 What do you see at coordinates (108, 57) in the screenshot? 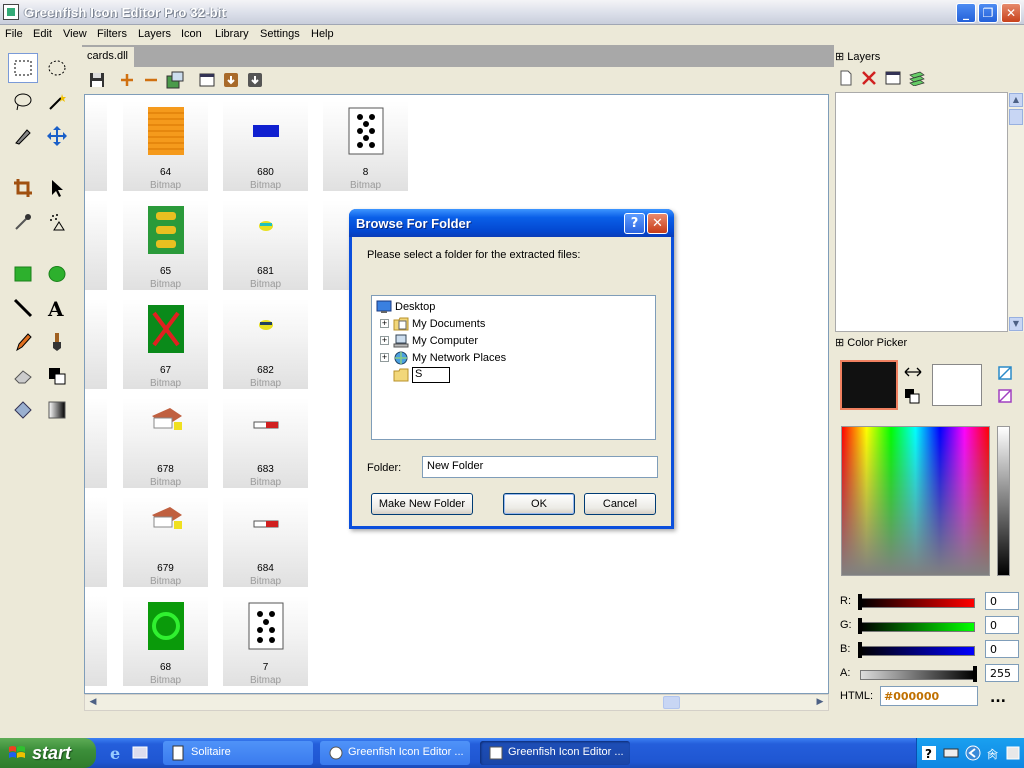
I see `tab-cards-dll: cards.dll` at bounding box center [108, 57].